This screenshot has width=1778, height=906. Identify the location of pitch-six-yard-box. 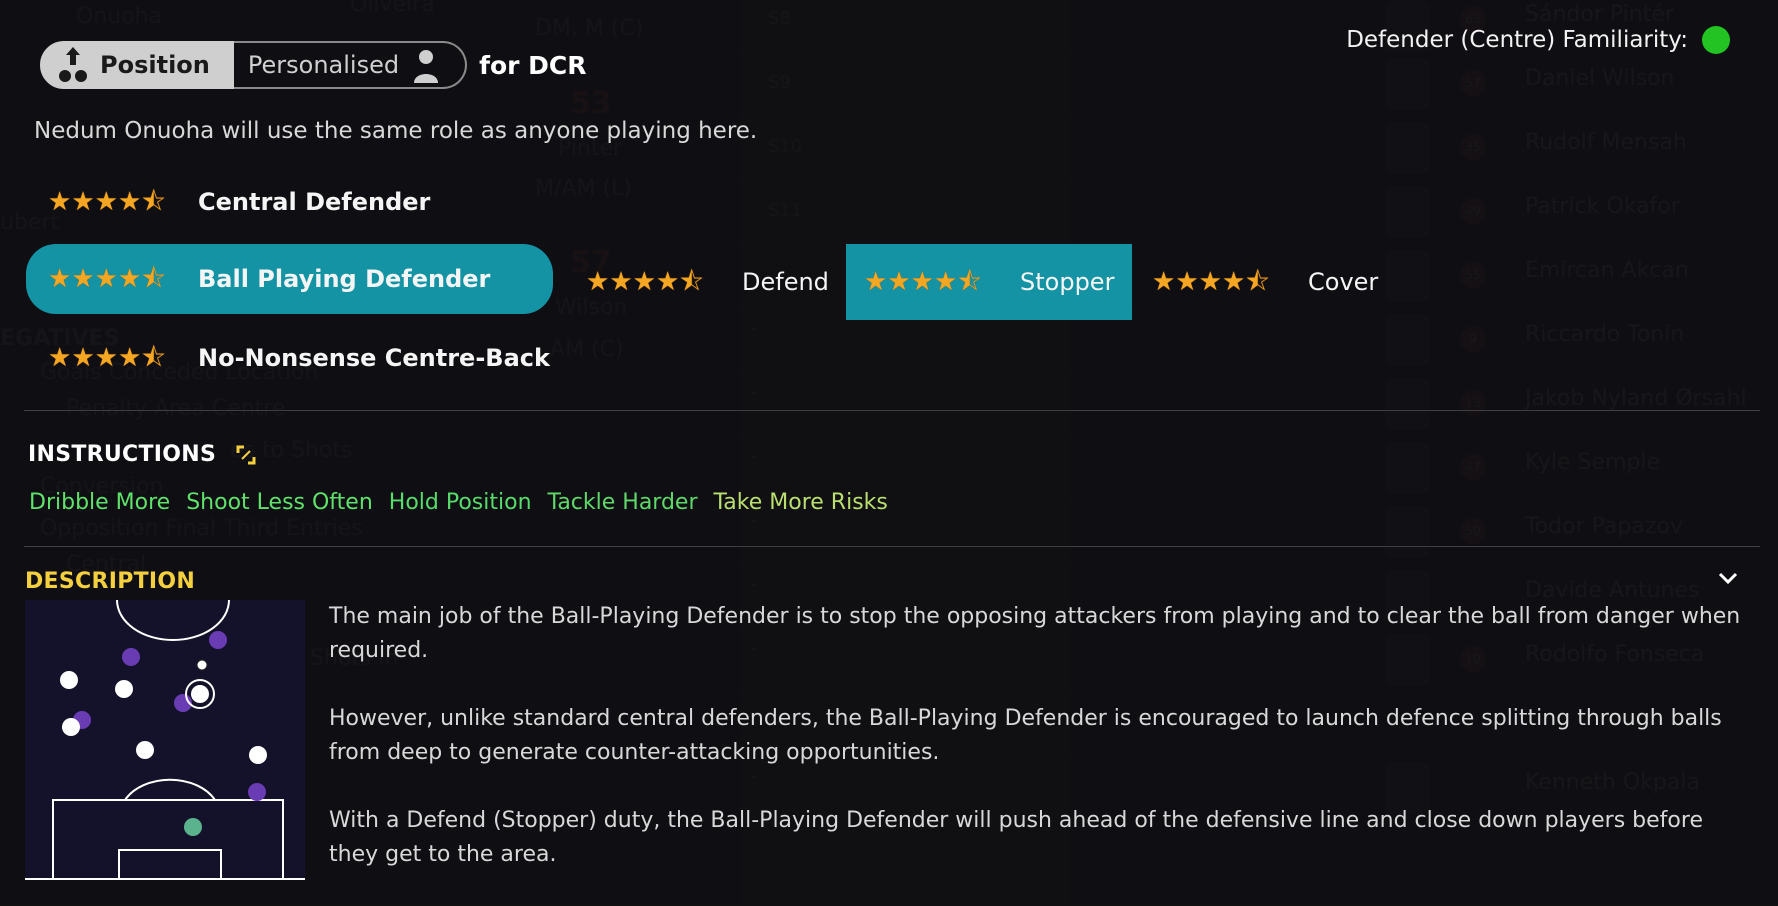
(170, 864).